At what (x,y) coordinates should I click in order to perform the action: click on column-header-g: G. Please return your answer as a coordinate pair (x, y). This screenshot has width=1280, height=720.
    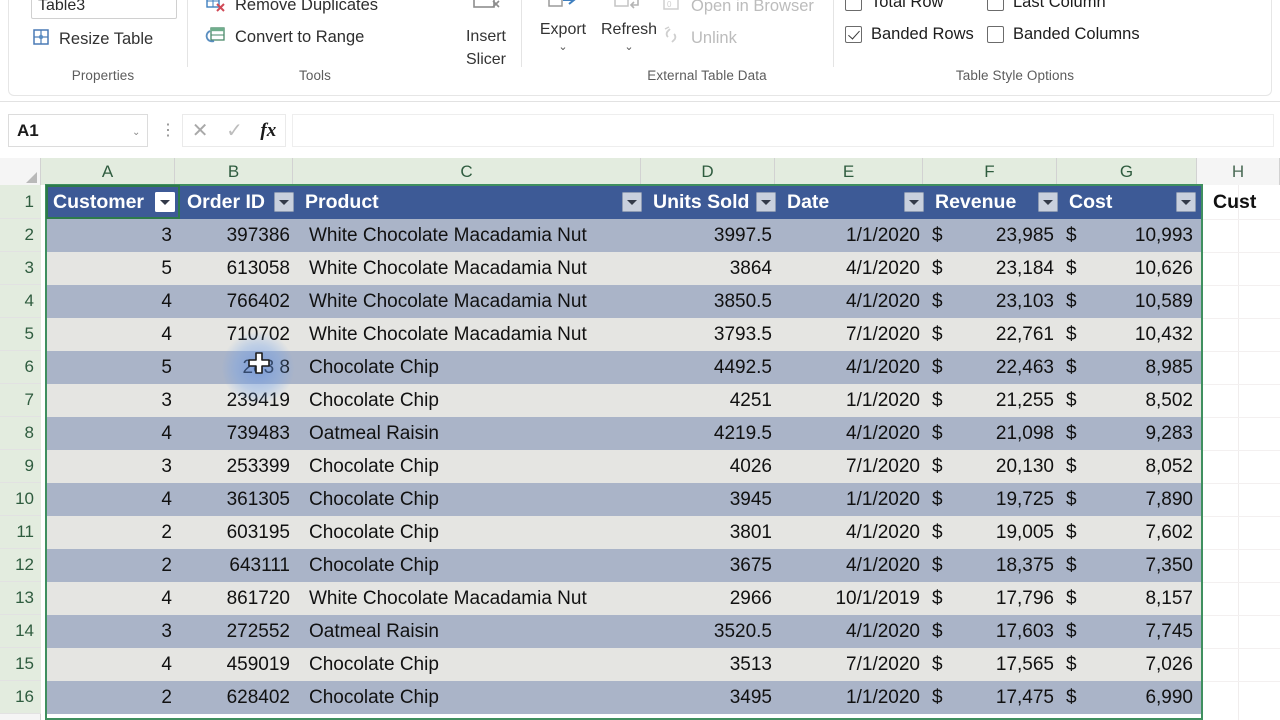
    Looking at the image, I should click on (1127, 171).